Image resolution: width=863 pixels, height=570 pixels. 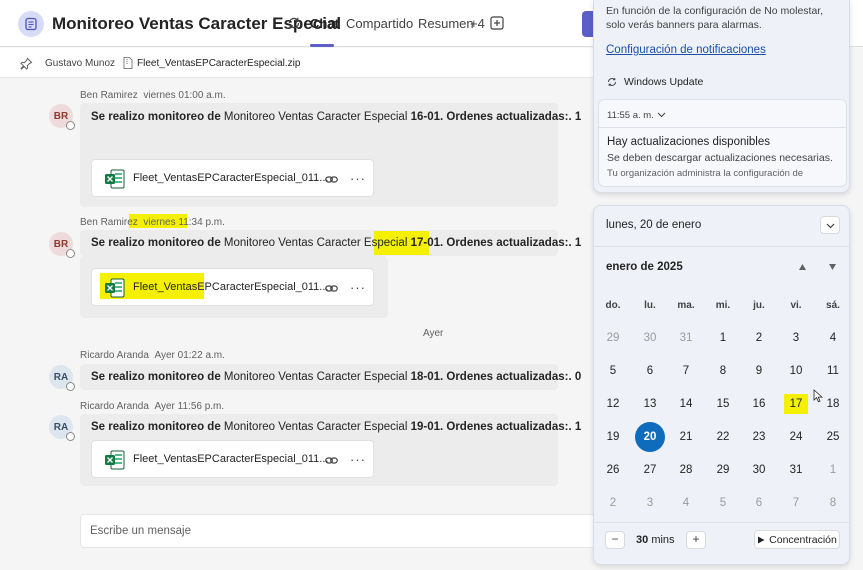 What do you see at coordinates (833, 437) in the screenshot?
I see `calendar-day: 25` at bounding box center [833, 437].